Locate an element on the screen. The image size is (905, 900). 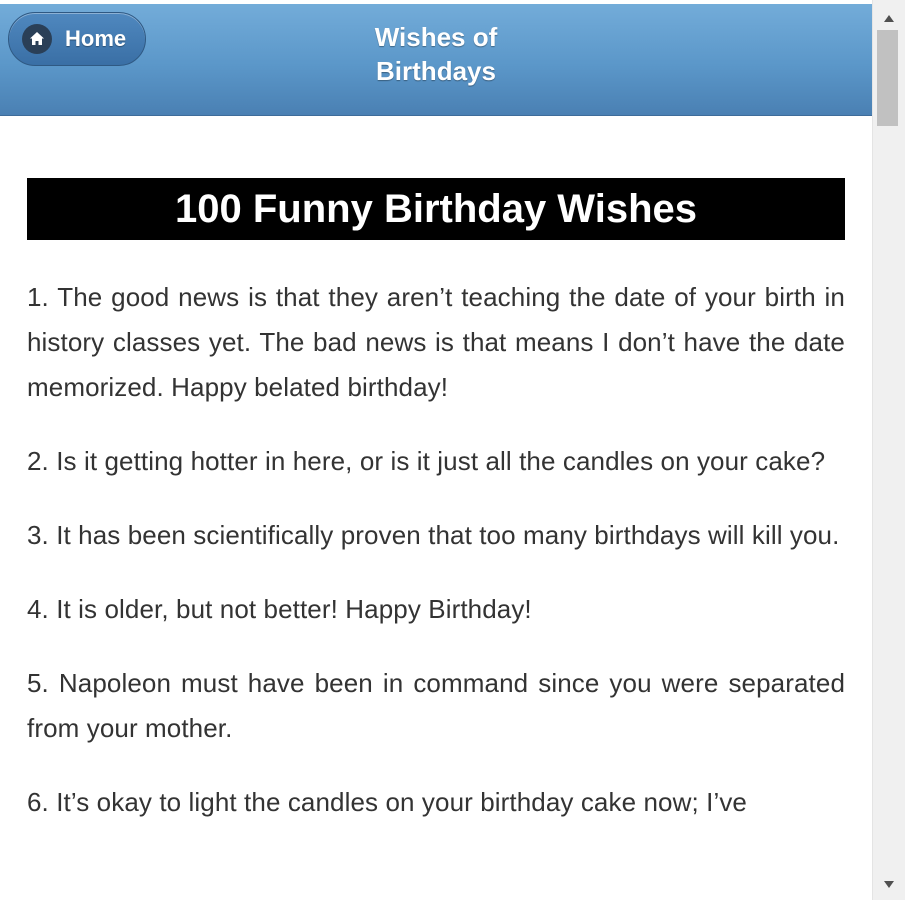
scroll-up-arrow-icon is located at coordinates (889, 18).